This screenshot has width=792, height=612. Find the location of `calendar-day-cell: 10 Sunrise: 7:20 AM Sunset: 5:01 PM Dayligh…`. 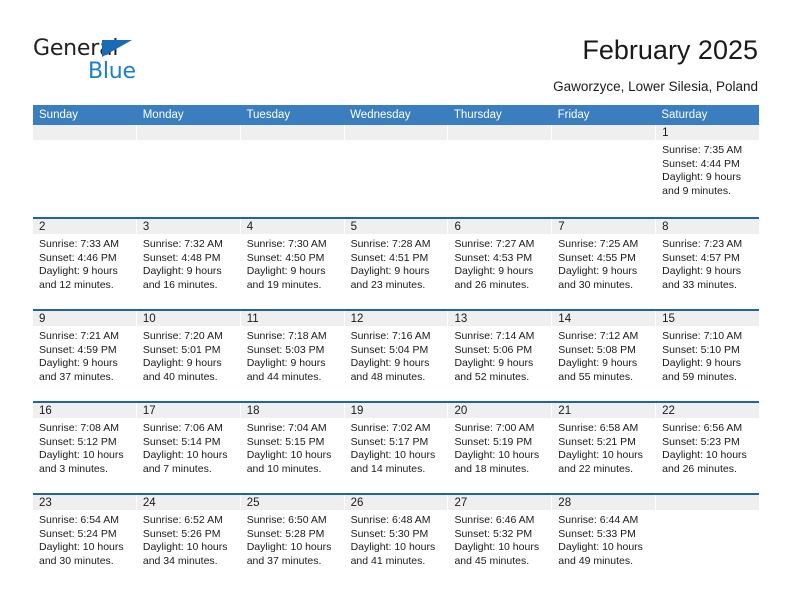

calendar-day-cell: 10 Sunrise: 7:20 AM Sunset: 5:01 PM Dayligh… is located at coordinates (188, 356).